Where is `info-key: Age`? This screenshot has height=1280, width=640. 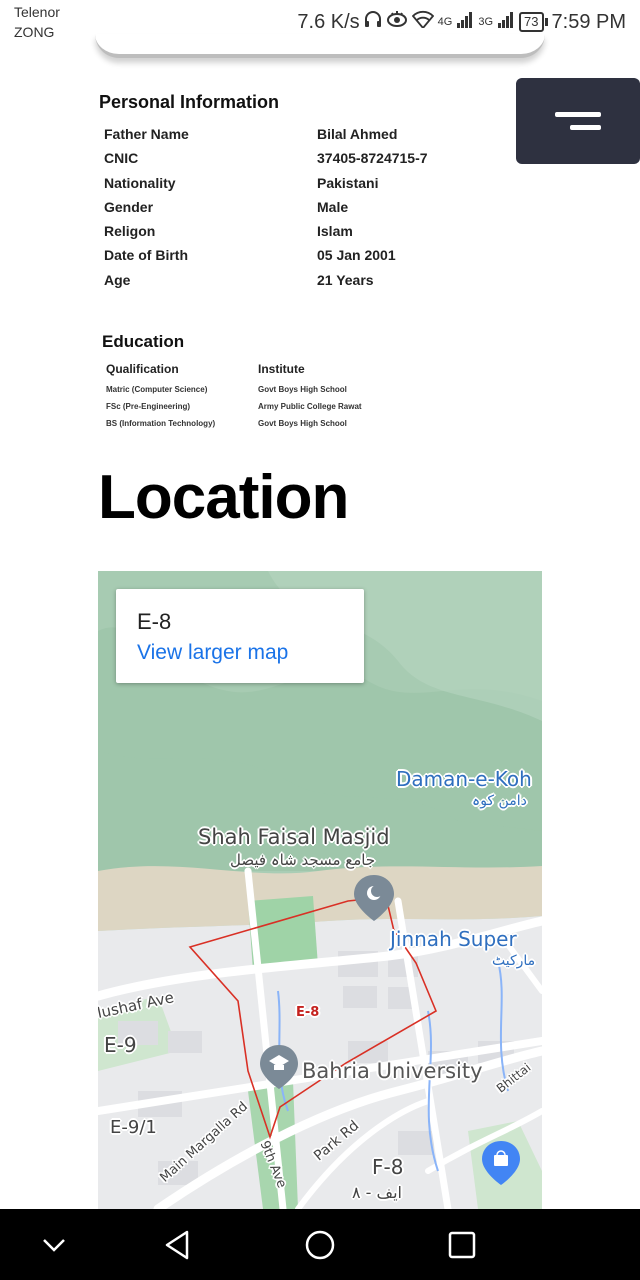
info-key: Age is located at coordinates (117, 279).